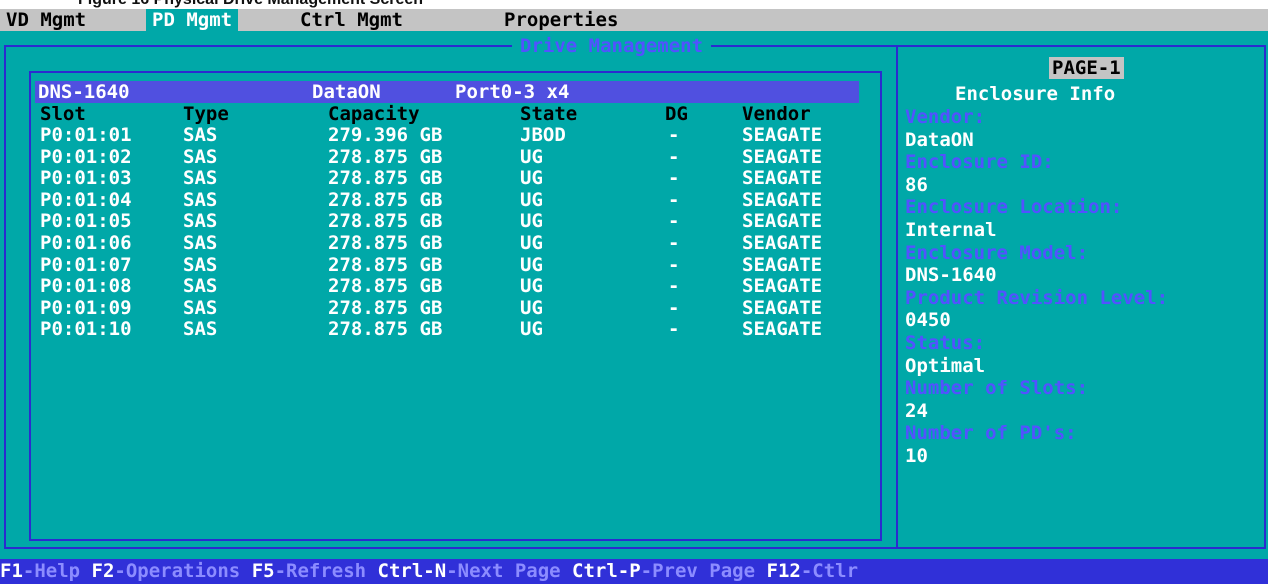 The image size is (1268, 584). What do you see at coordinates (86, 135) in the screenshot?
I see `cell-slot: P0:01:01` at bounding box center [86, 135].